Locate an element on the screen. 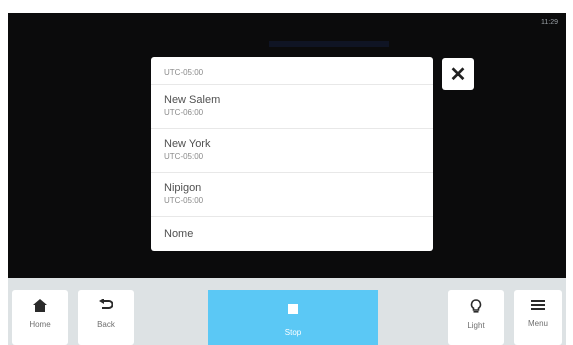 Image resolution: width=573 pixels, height=345 pixels. stop-label: Stop is located at coordinates (293, 332).